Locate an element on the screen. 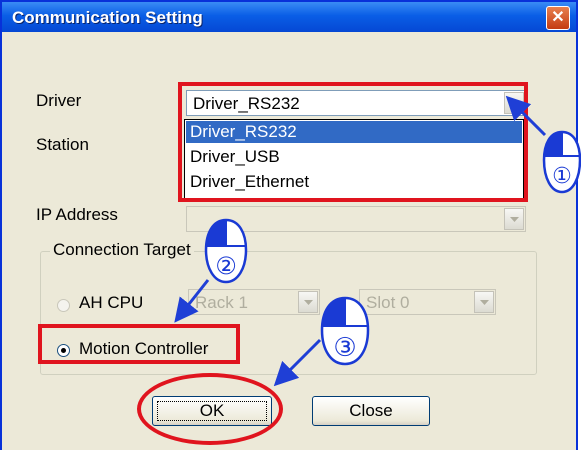  mouse-step1-icon: ① is located at coordinates (561, 162).